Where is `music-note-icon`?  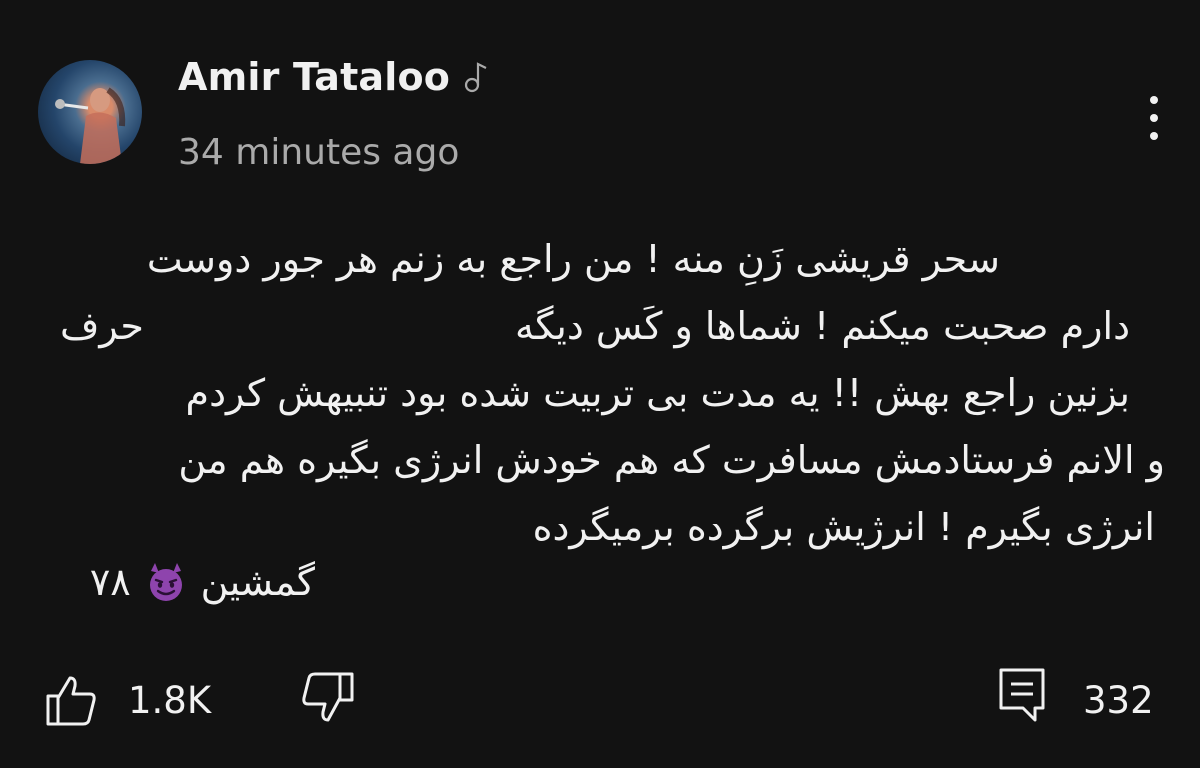 music-note-icon is located at coordinates (476, 77).